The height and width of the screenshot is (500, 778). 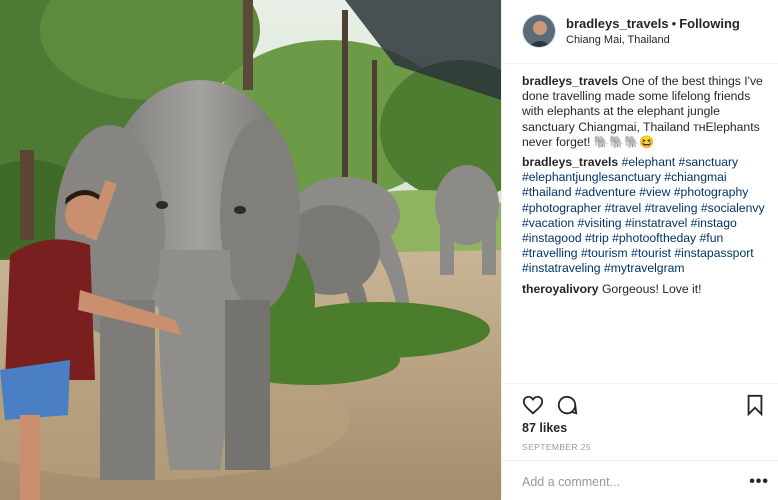 I want to click on avatar-image-icon, so click(x=539, y=31).